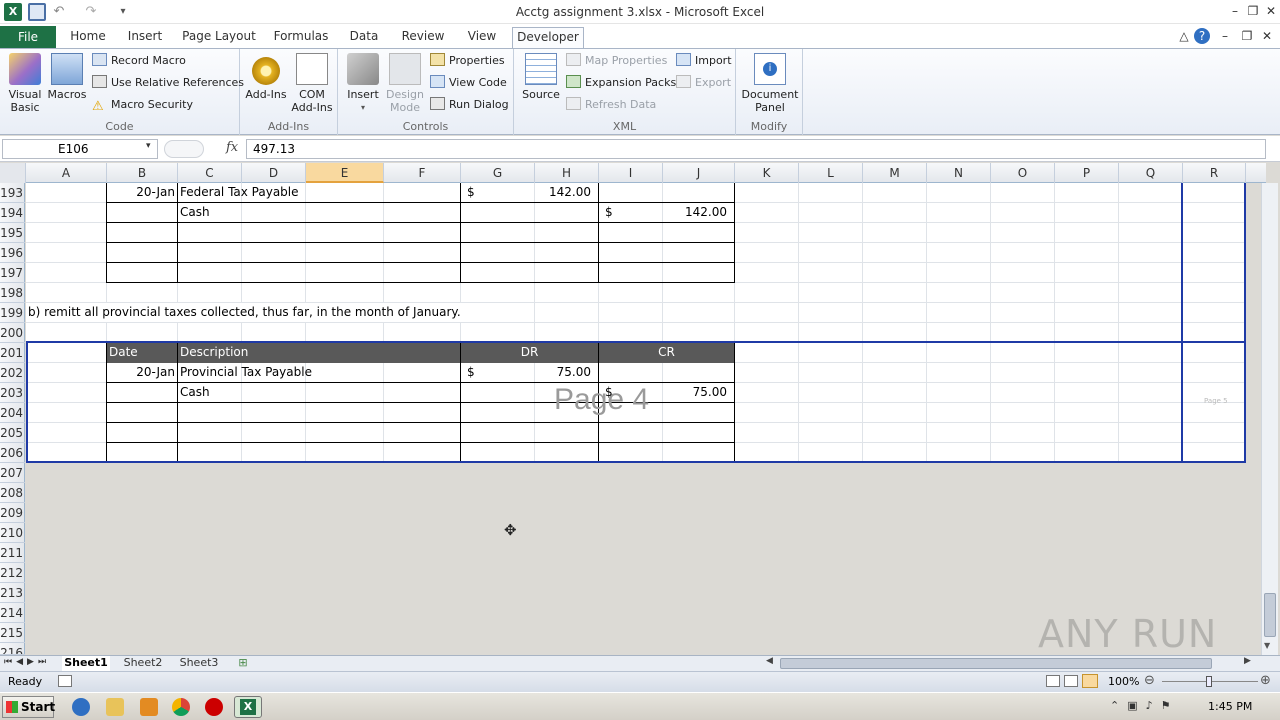  I want to click on sheet-nav-arrows-icon: ⏮◀▶⏭, so click(27, 662).